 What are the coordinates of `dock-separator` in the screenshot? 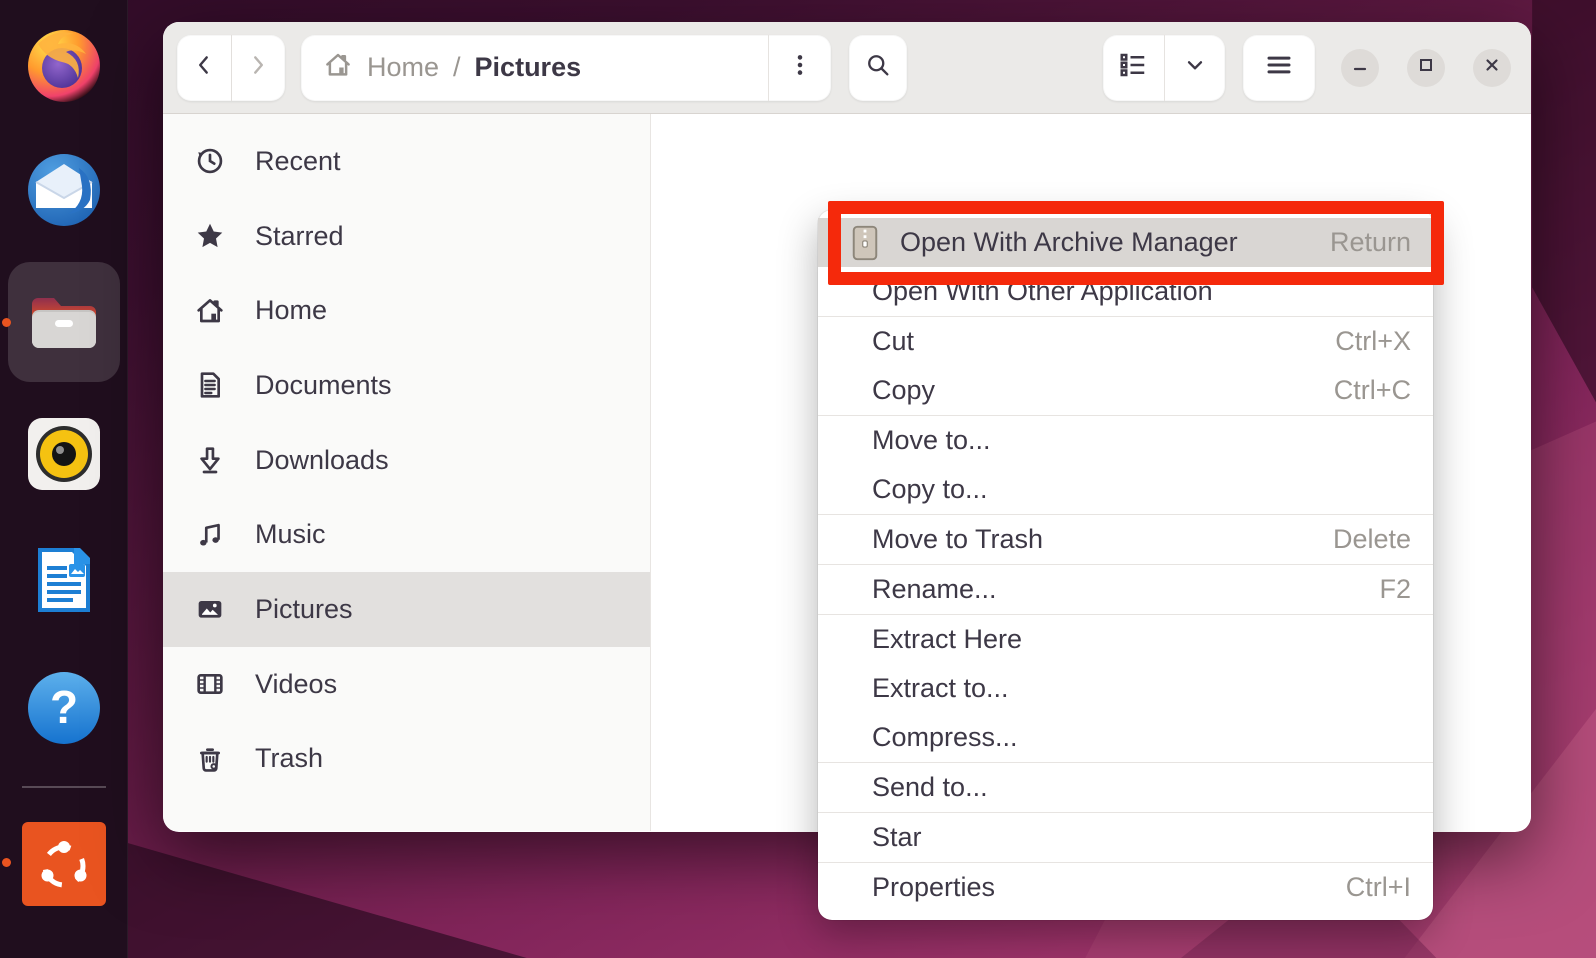 It's located at (64, 787).